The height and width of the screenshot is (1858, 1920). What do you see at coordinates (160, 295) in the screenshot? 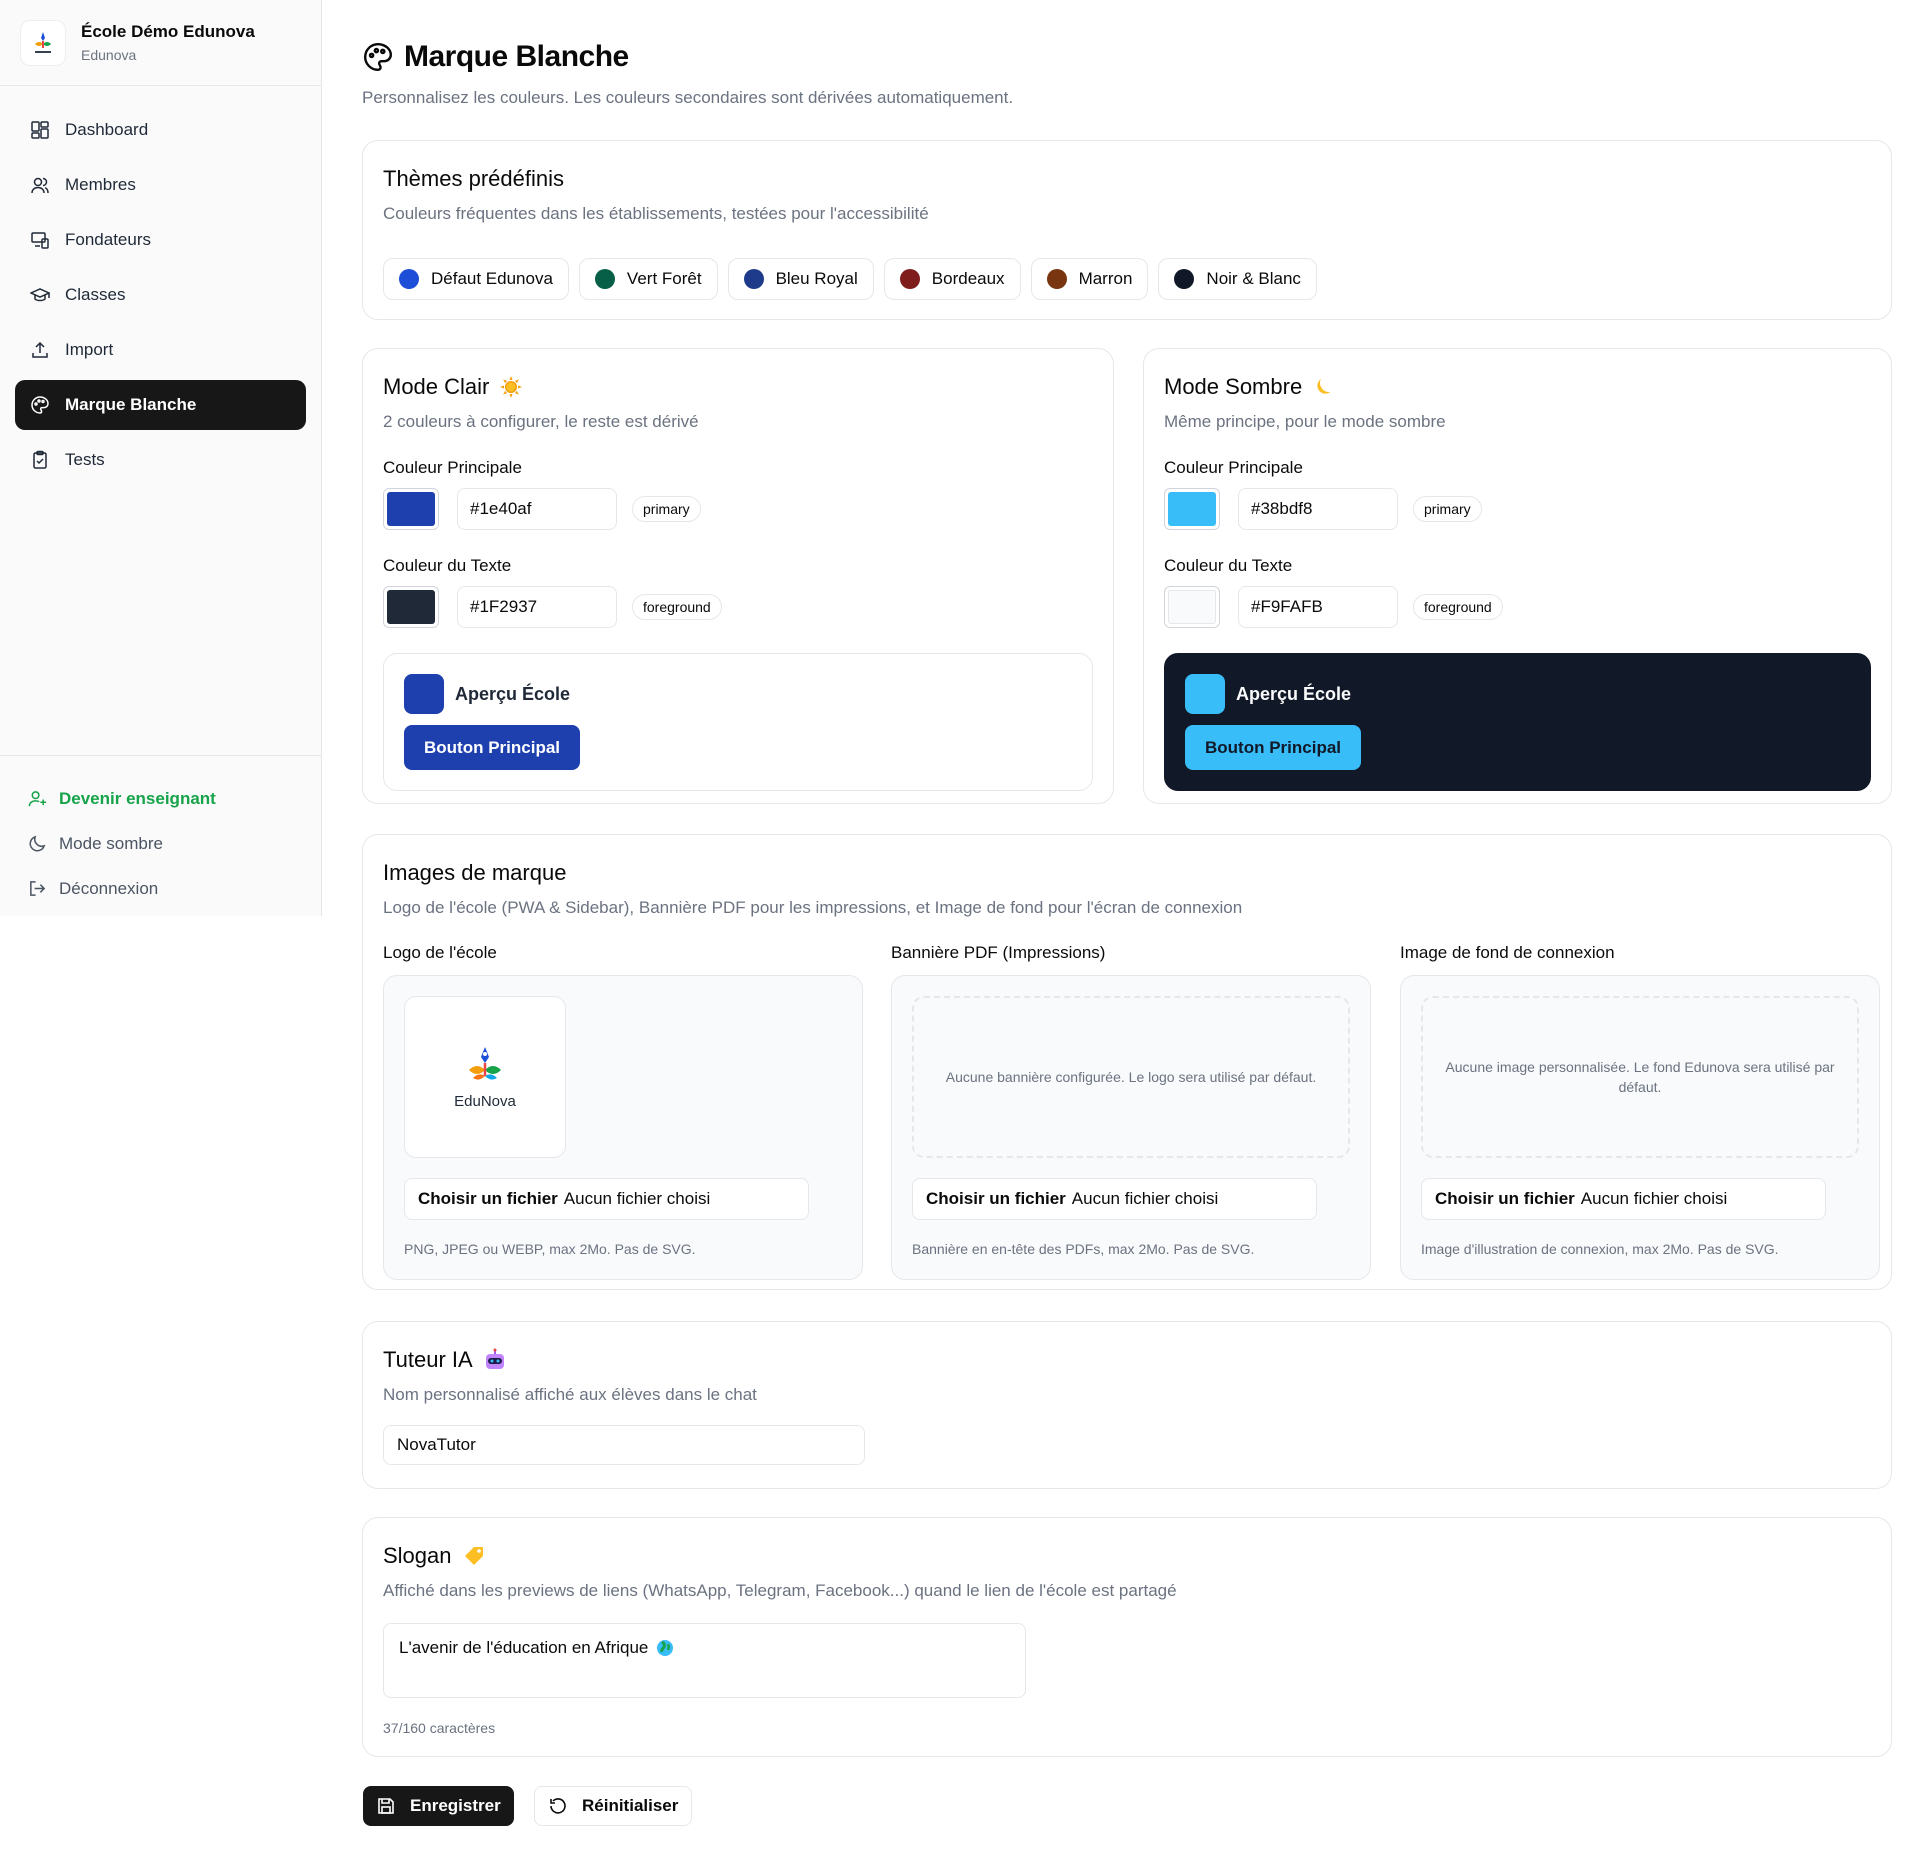
I see `sidebar-item-classes: Classes` at bounding box center [160, 295].